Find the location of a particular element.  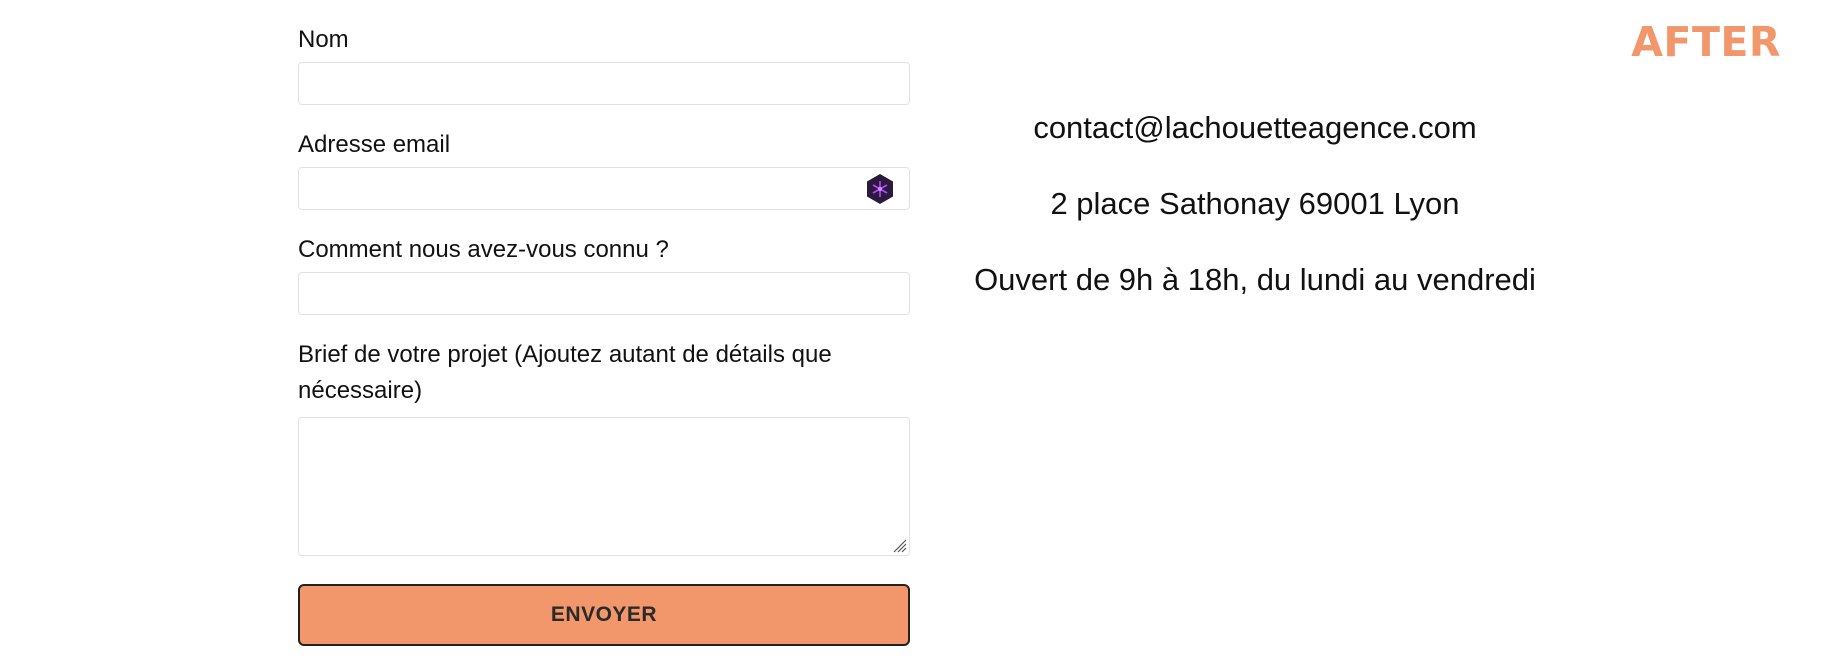

source-field-wrap is located at coordinates (604, 293).